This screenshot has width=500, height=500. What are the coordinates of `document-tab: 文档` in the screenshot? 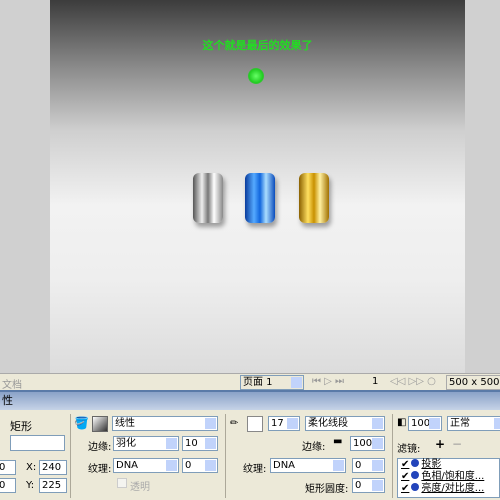 It's located at (12, 383).